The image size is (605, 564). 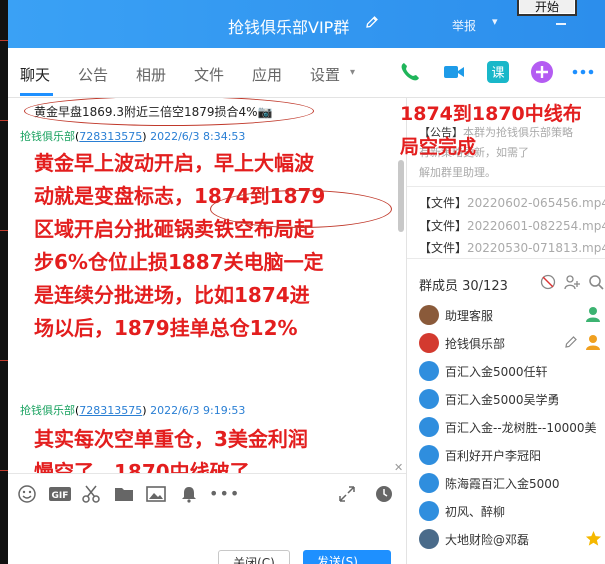 I want to click on video-icon, so click(x=454, y=72).